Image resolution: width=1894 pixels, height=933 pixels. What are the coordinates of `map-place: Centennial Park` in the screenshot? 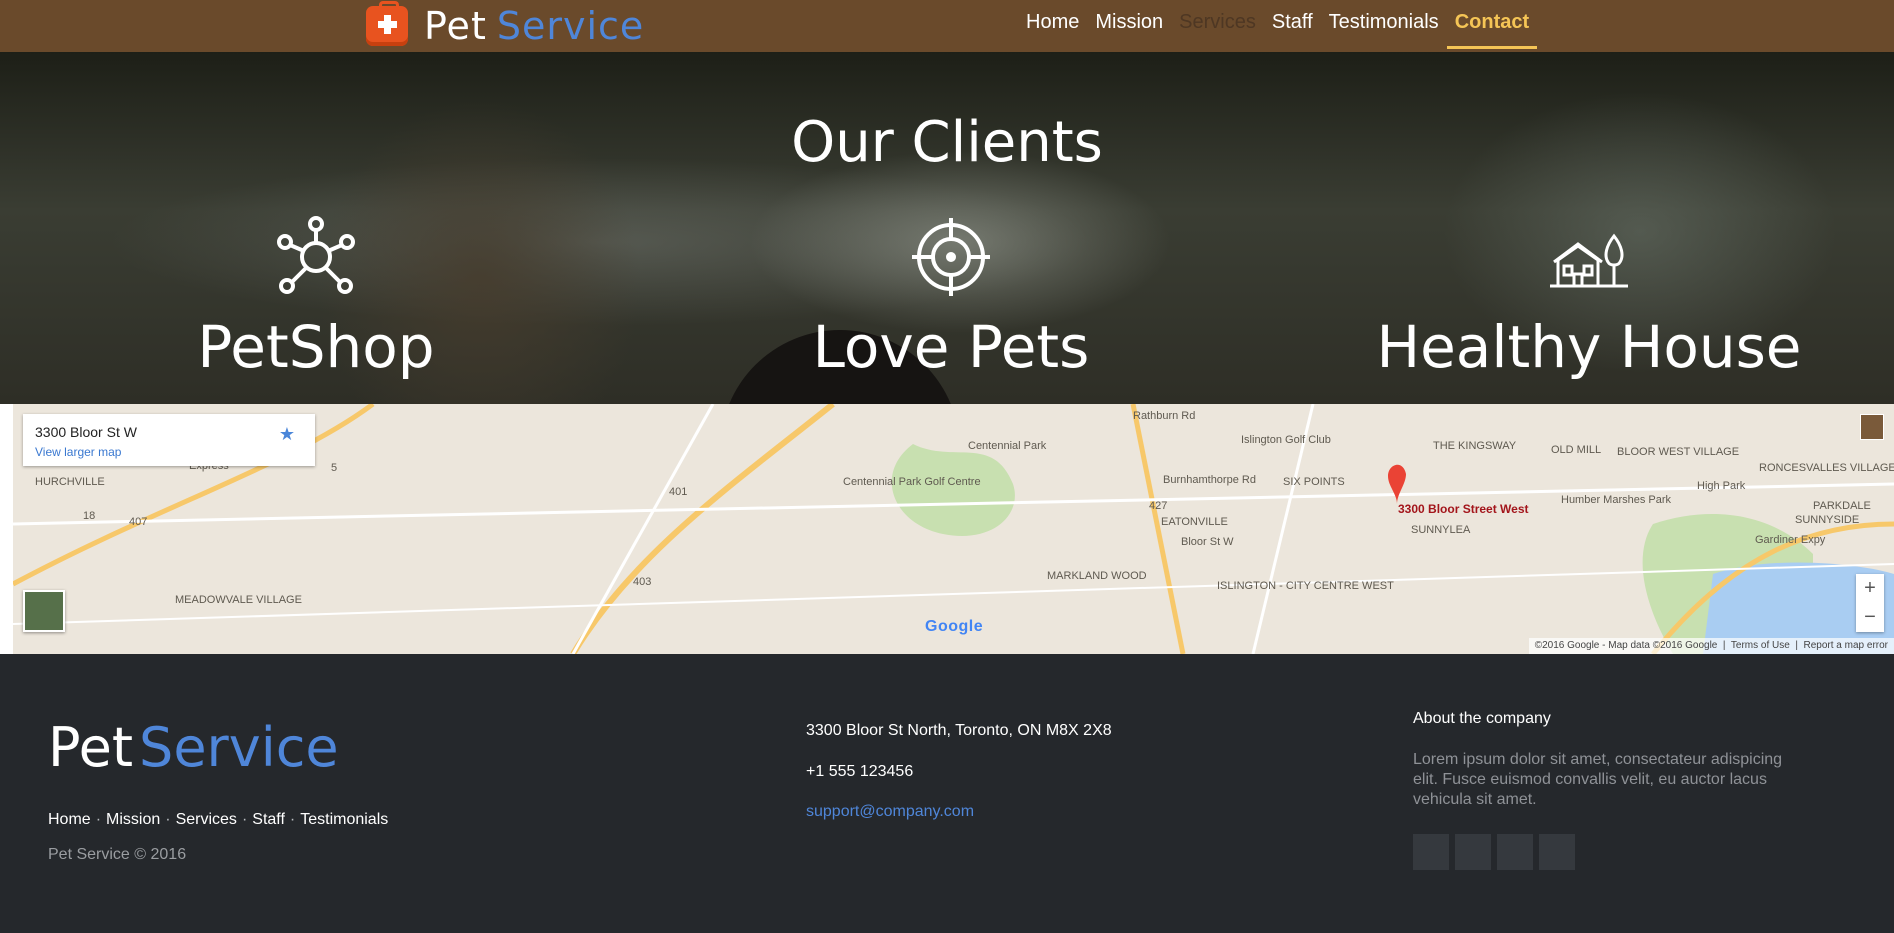 It's located at (1007, 446).